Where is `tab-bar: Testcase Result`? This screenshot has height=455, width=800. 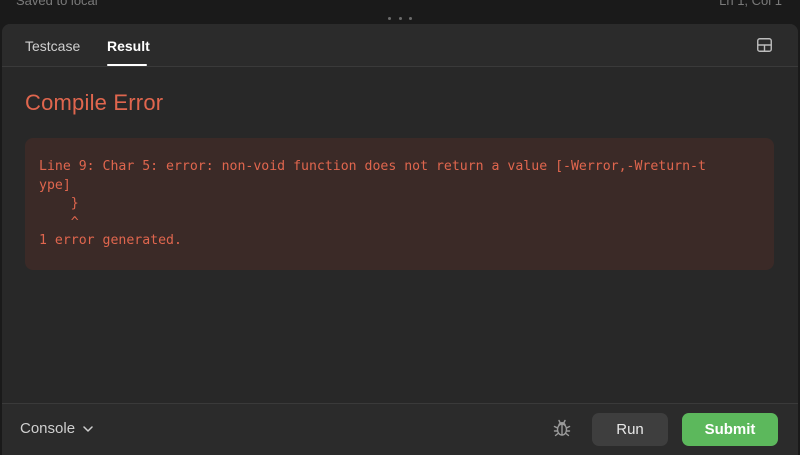
tab-bar: Testcase Result is located at coordinates (400, 45).